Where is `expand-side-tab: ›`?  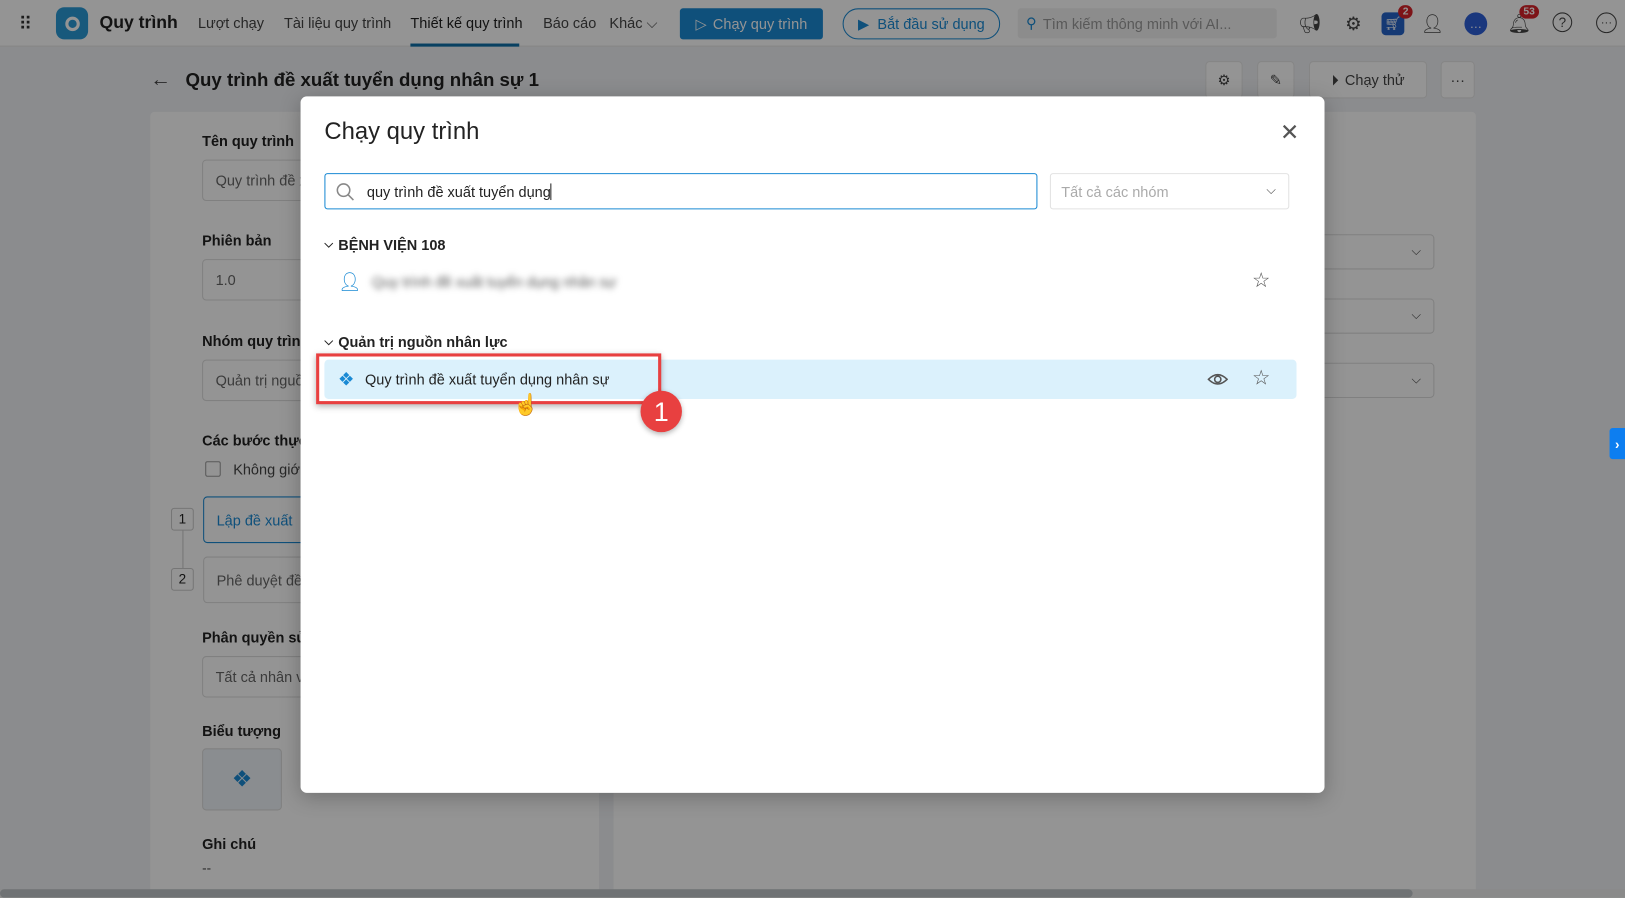 expand-side-tab: › is located at coordinates (1617, 444).